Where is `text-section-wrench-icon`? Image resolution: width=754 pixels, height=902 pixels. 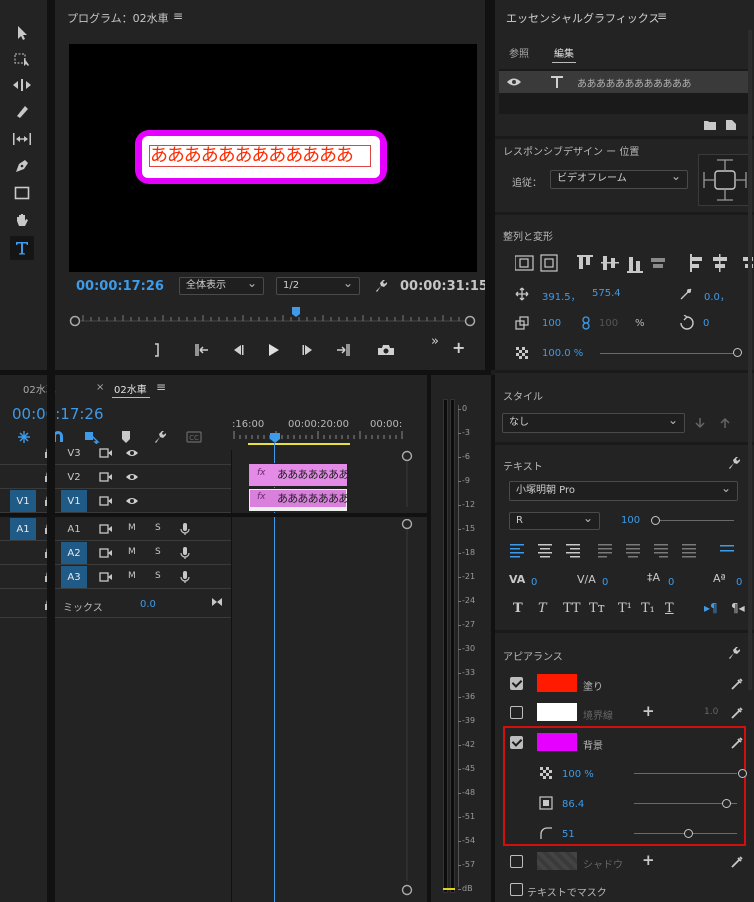 text-section-wrench-icon is located at coordinates (734, 463).